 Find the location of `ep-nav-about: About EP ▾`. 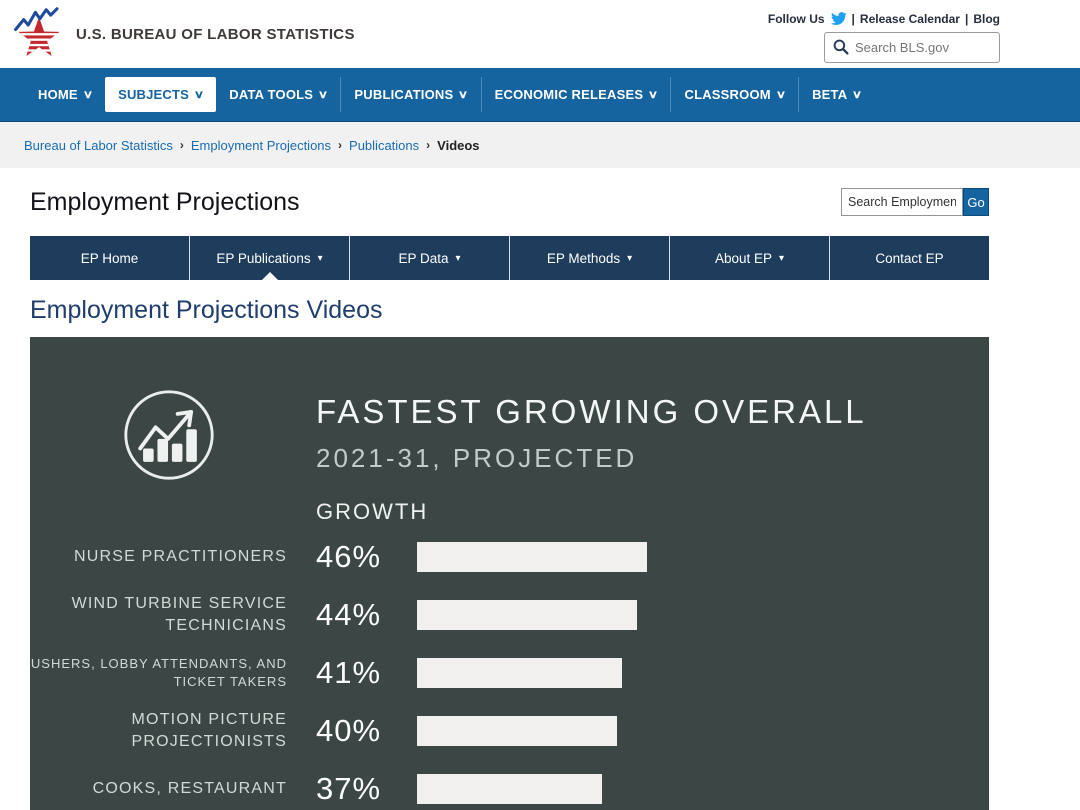

ep-nav-about: About EP ▾ is located at coordinates (749, 258).